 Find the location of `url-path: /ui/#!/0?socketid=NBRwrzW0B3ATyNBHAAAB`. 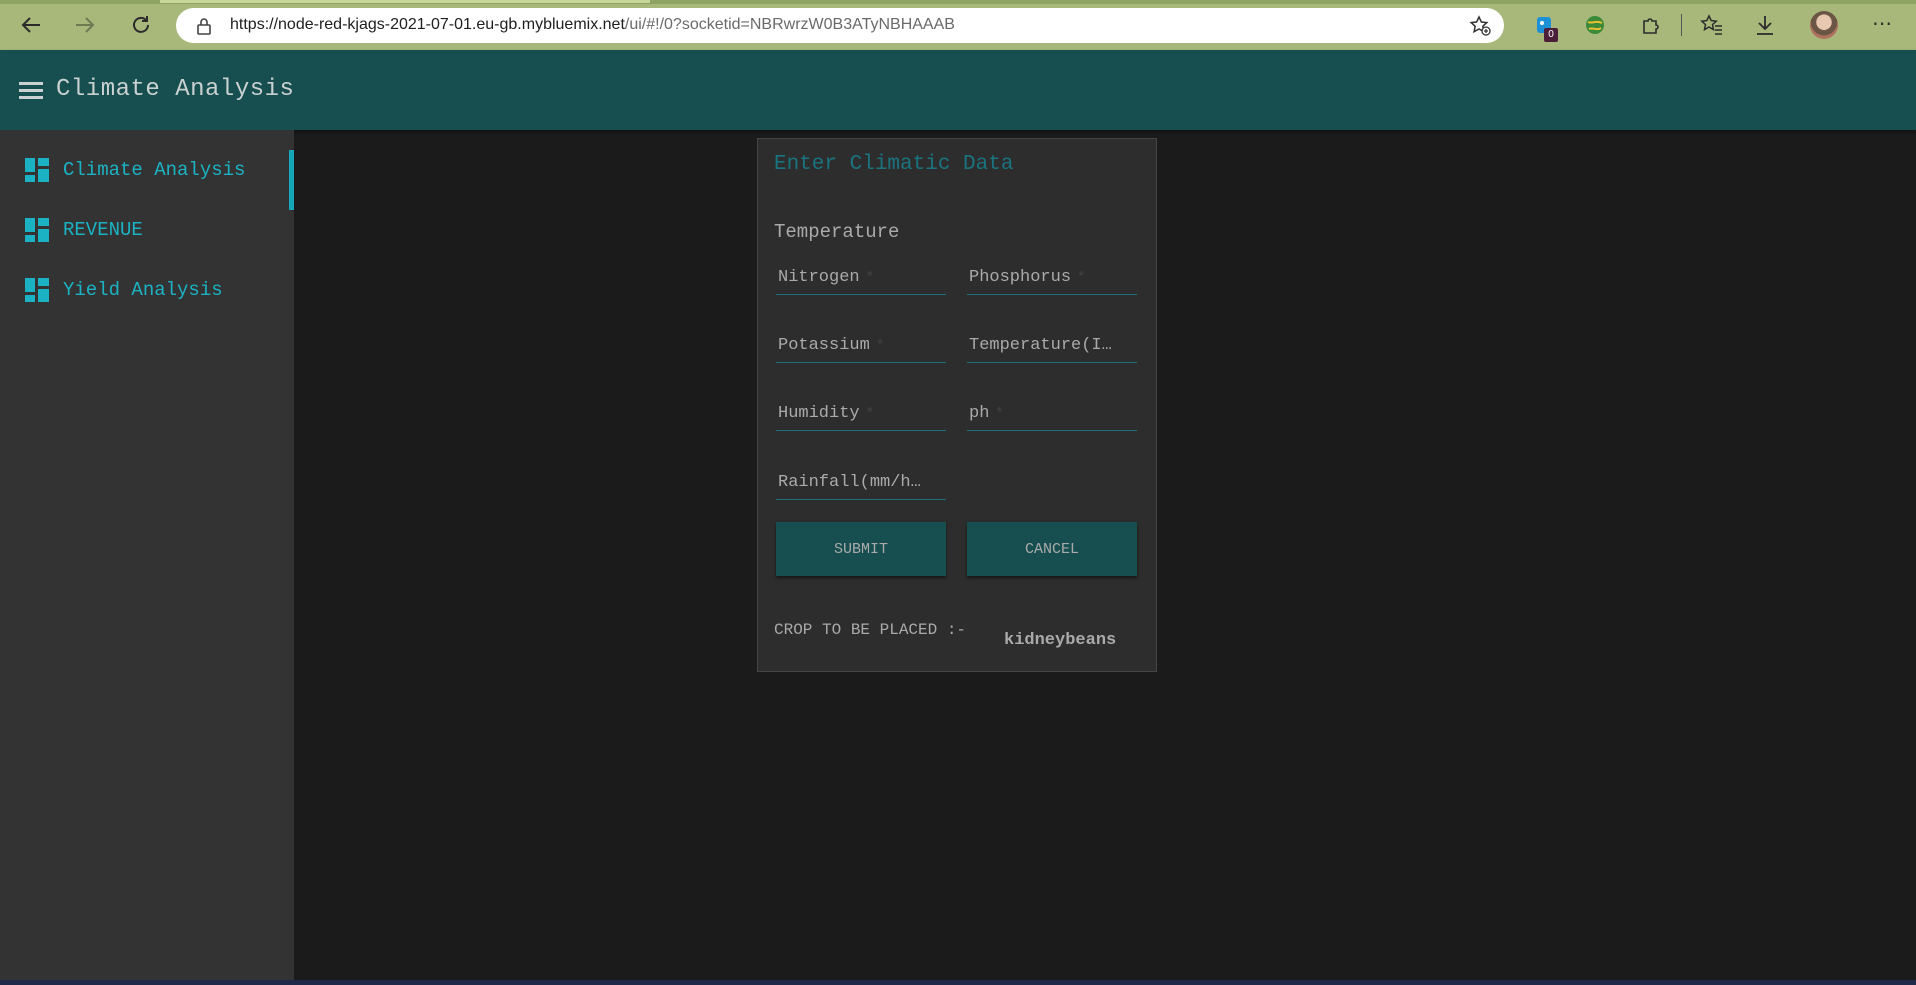

url-path: /ui/#!/0?socketid=NBRwrzW0B3ATyNBHAAAB is located at coordinates (789, 24).